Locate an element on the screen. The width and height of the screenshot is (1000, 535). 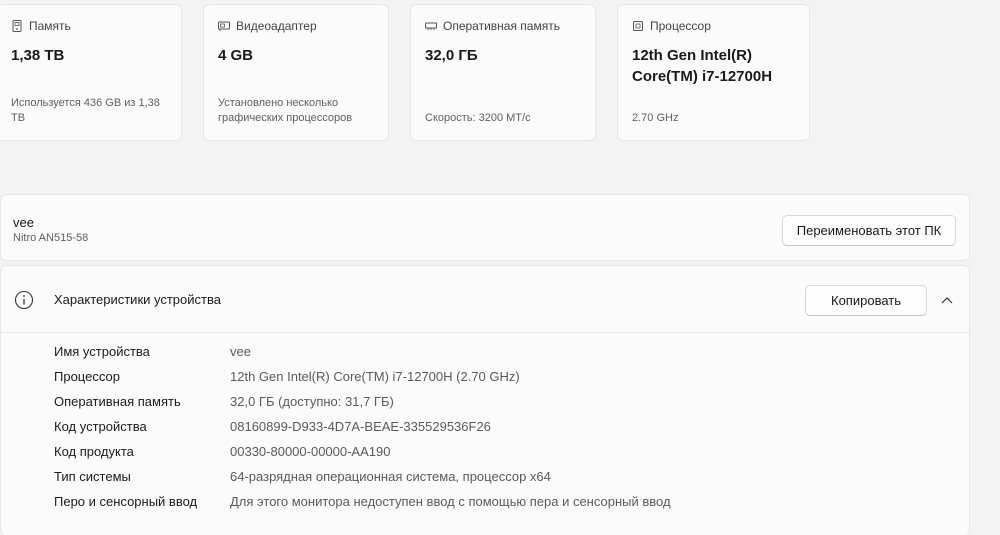
cpu-card-header: Процессор is located at coordinates (671, 26).